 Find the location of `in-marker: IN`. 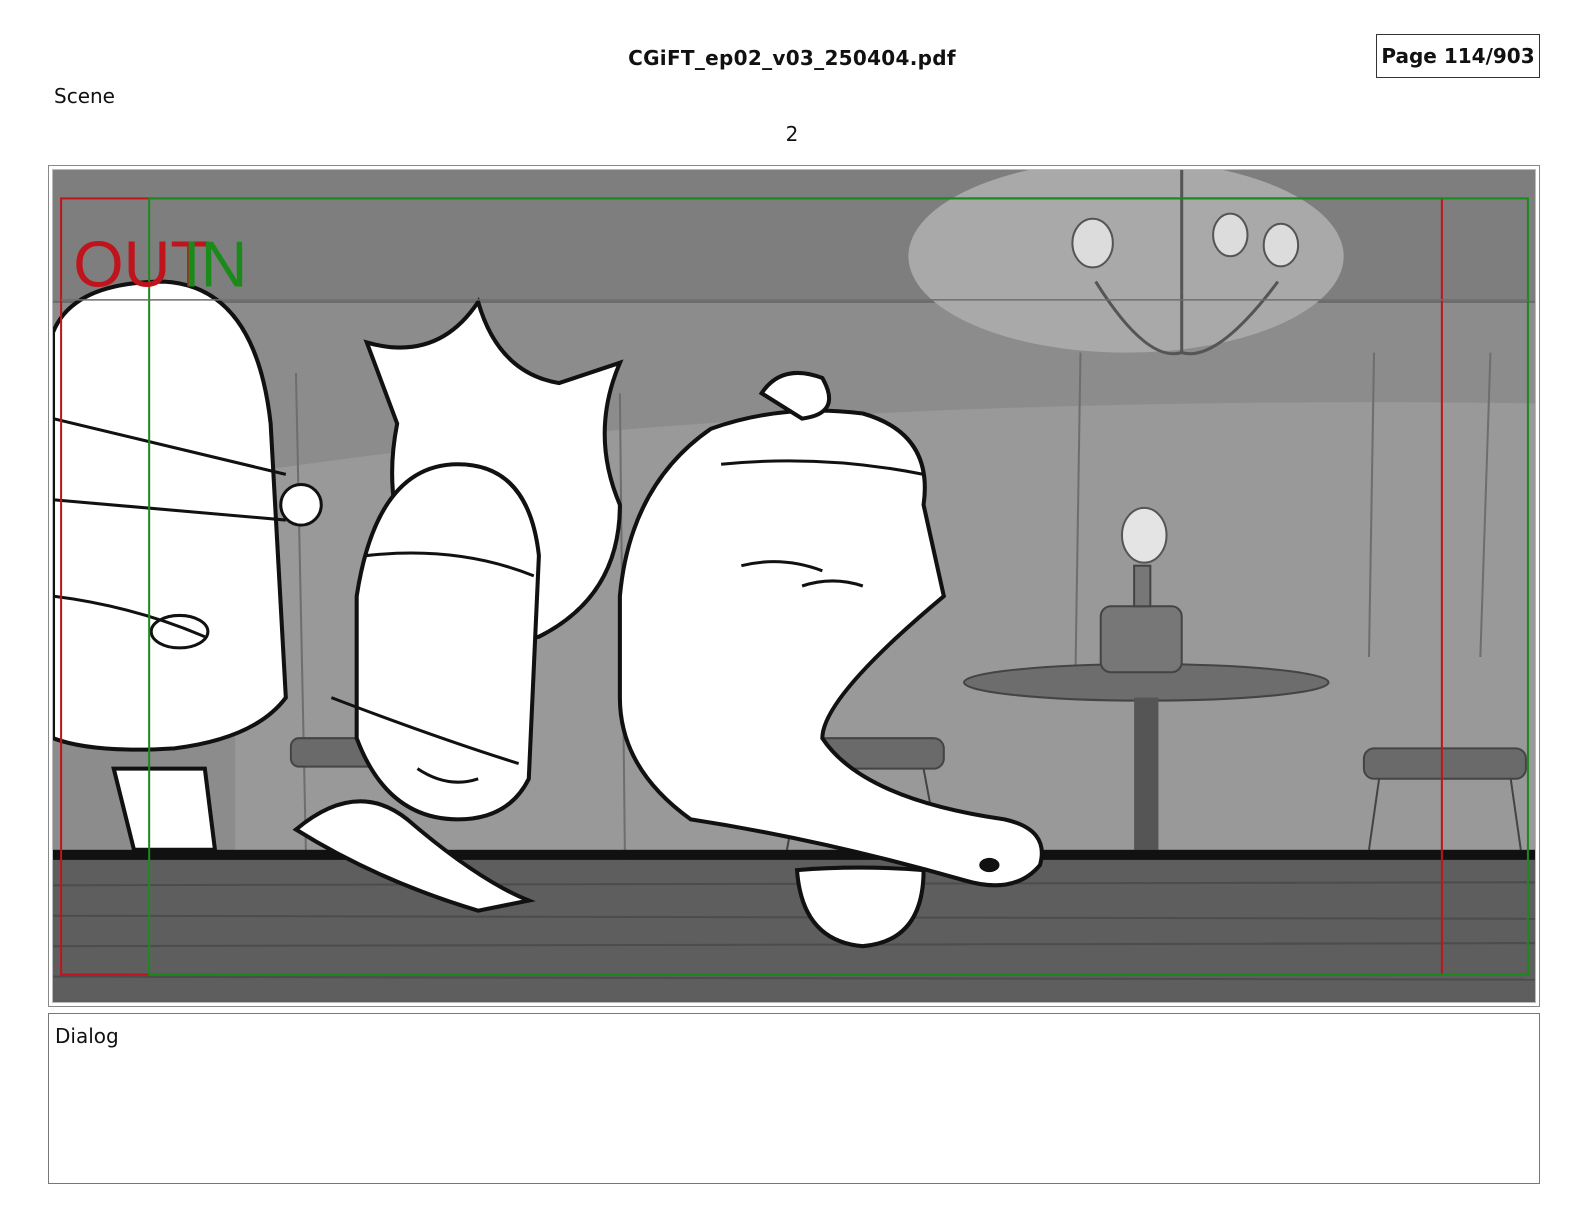

in-marker: IN is located at coordinates (215, 264).